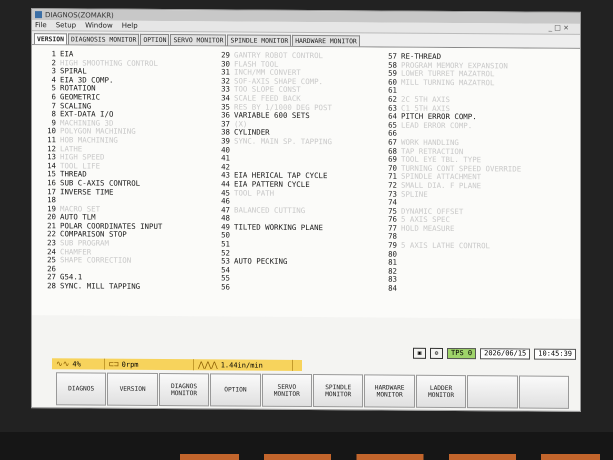 This screenshot has width=613, height=460. I want to click on menu-file: File, so click(41, 25).